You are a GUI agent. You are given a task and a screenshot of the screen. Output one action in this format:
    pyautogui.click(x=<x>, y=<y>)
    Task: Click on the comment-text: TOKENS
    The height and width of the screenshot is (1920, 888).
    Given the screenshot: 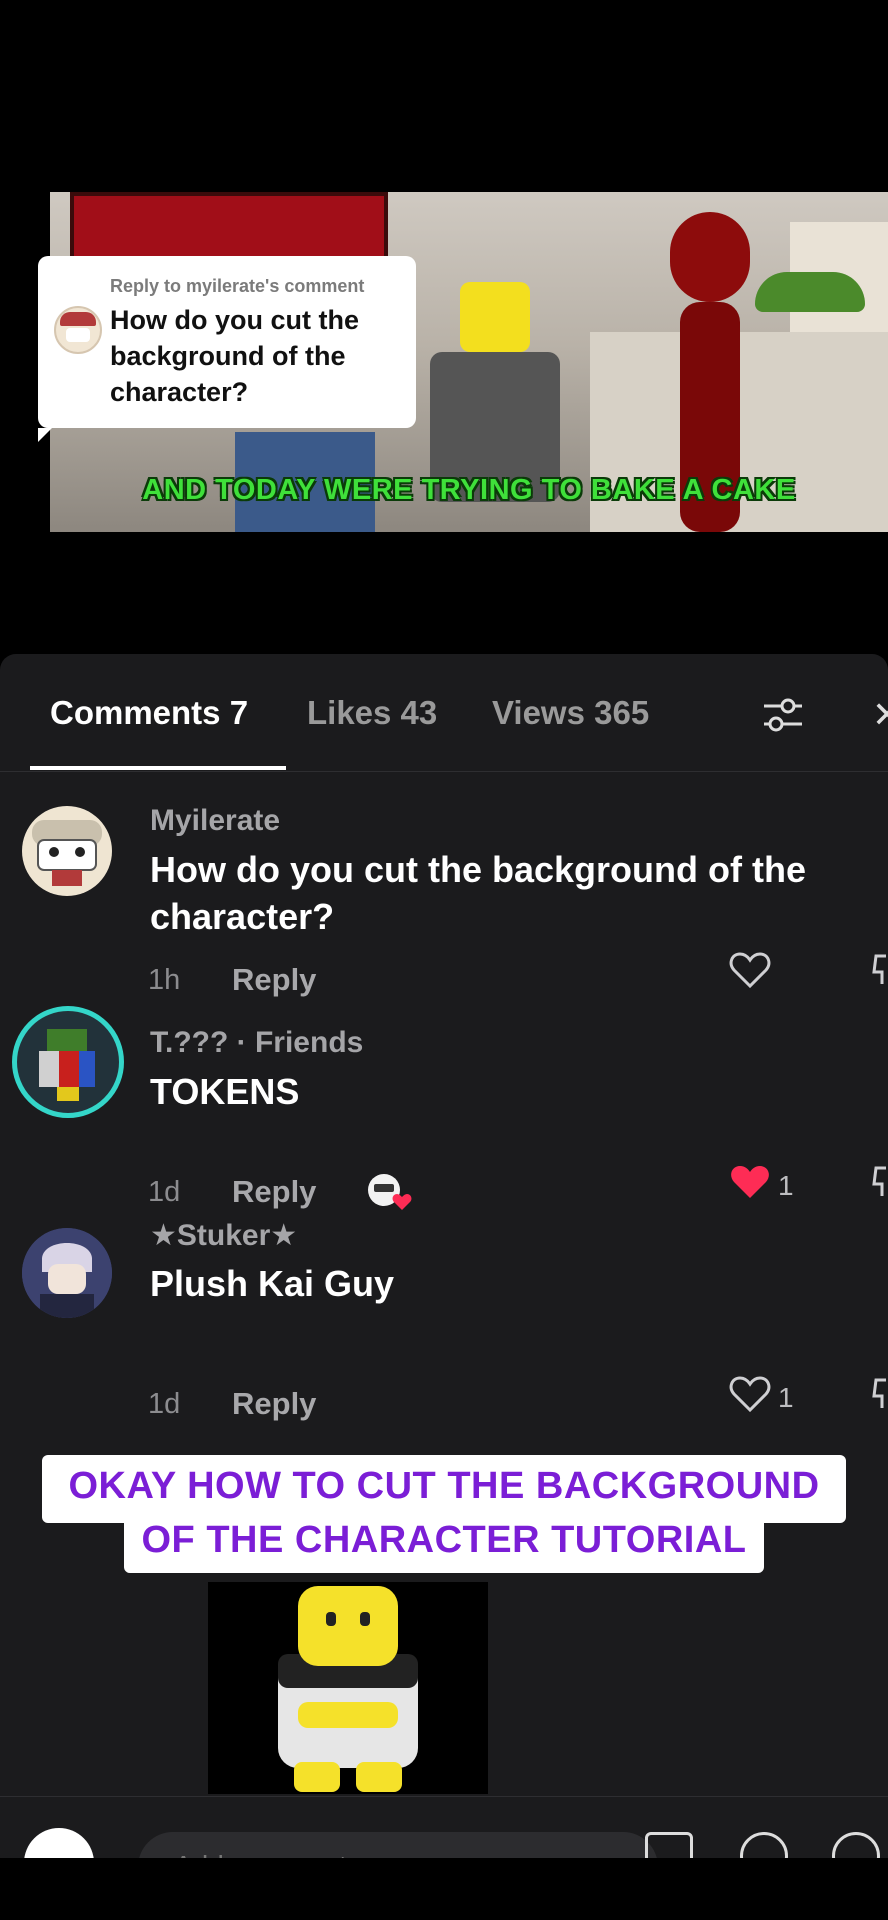 What is the action you would take?
    pyautogui.click(x=225, y=1091)
    